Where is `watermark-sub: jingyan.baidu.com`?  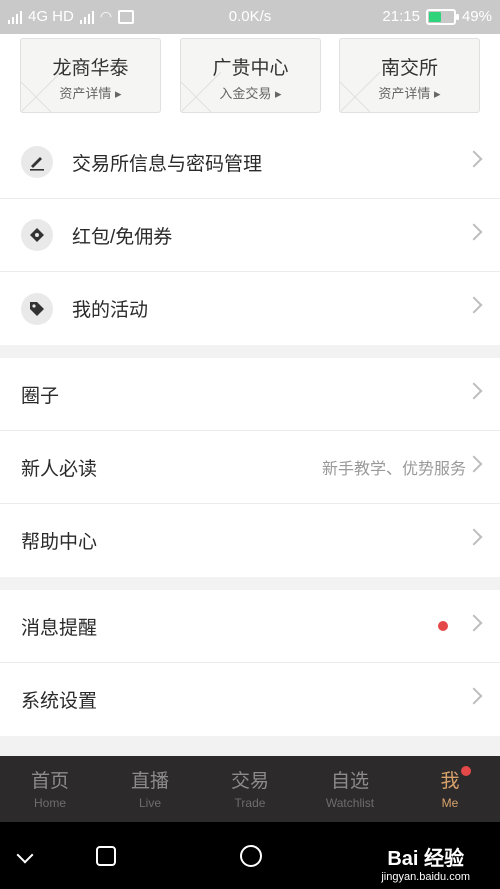 watermark-sub: jingyan.baidu.com is located at coordinates (425, 877).